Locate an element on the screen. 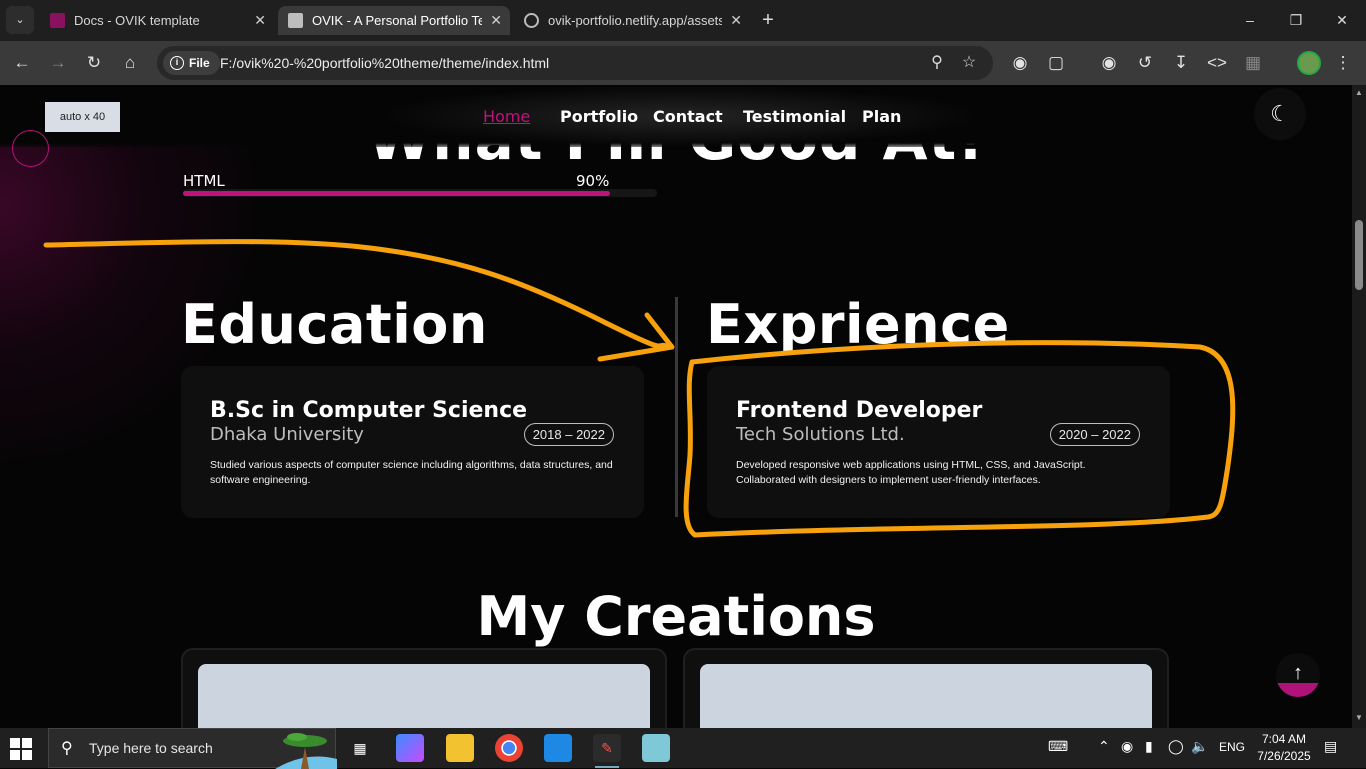 This screenshot has width=1366, height=769. tab-ovik: OVIK - A Personal Portfolio Tem ✕ is located at coordinates (394, 20).